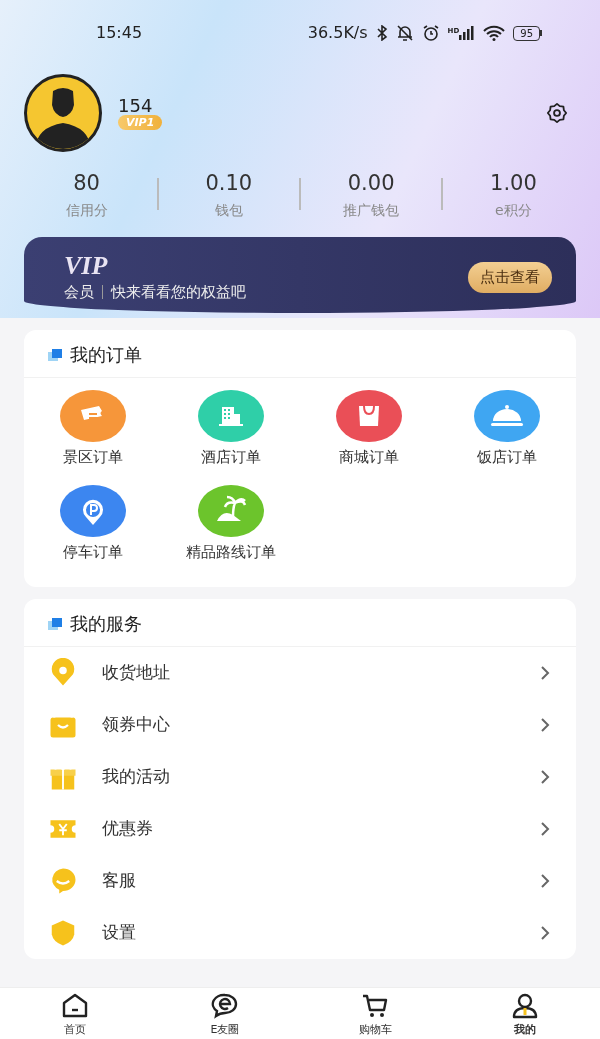 The height and width of the screenshot is (1039, 600). I want to click on tab-bar-item: 我的, so click(525, 1013).